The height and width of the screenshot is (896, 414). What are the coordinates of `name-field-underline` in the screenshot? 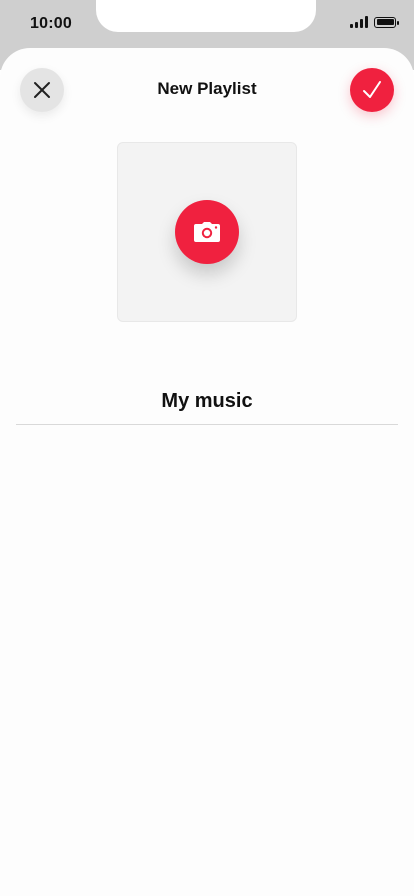 It's located at (207, 424).